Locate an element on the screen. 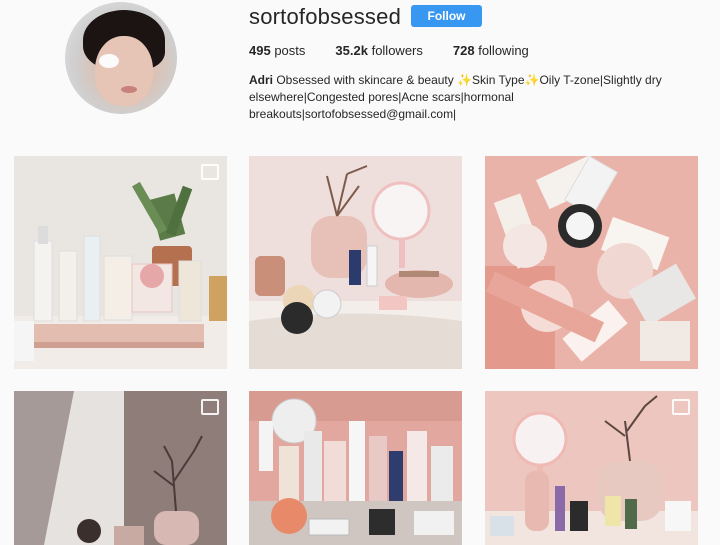 The height and width of the screenshot is (545, 720). profile-stats: 495 posts 35.2k followers 728 following is located at coordinates (404, 50).